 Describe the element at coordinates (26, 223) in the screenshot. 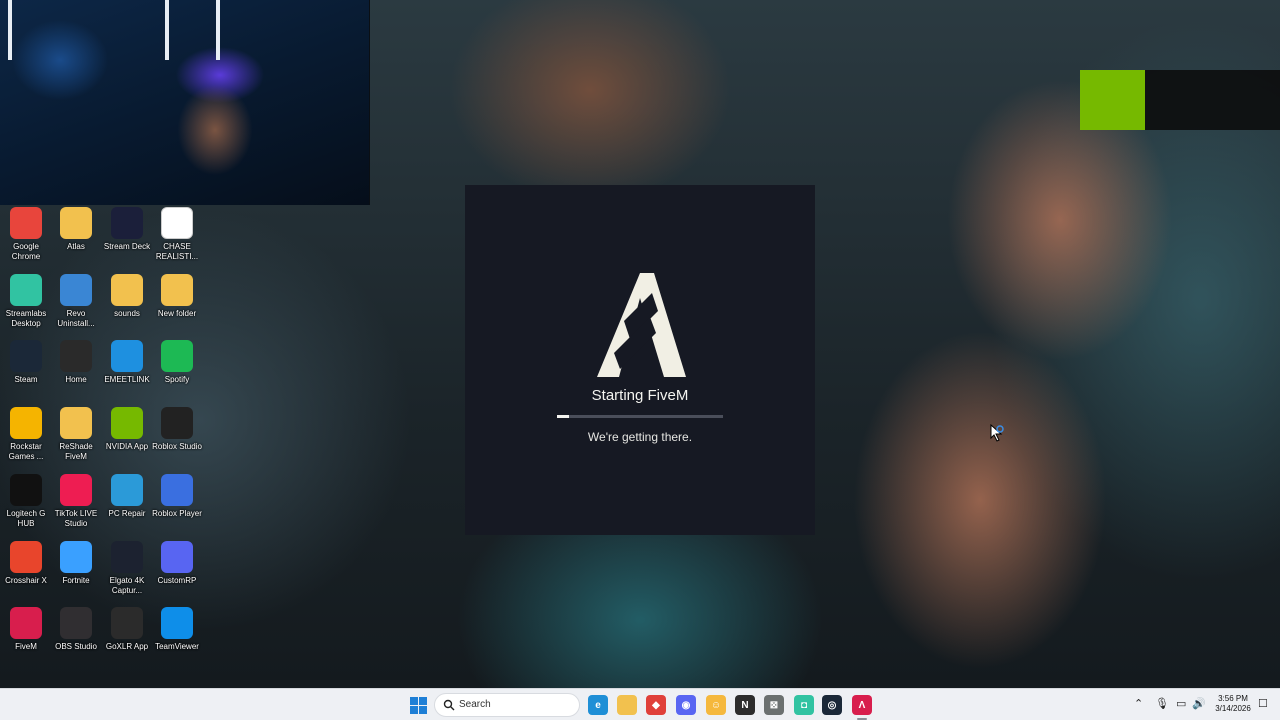

I see `chrome-icon` at that location.